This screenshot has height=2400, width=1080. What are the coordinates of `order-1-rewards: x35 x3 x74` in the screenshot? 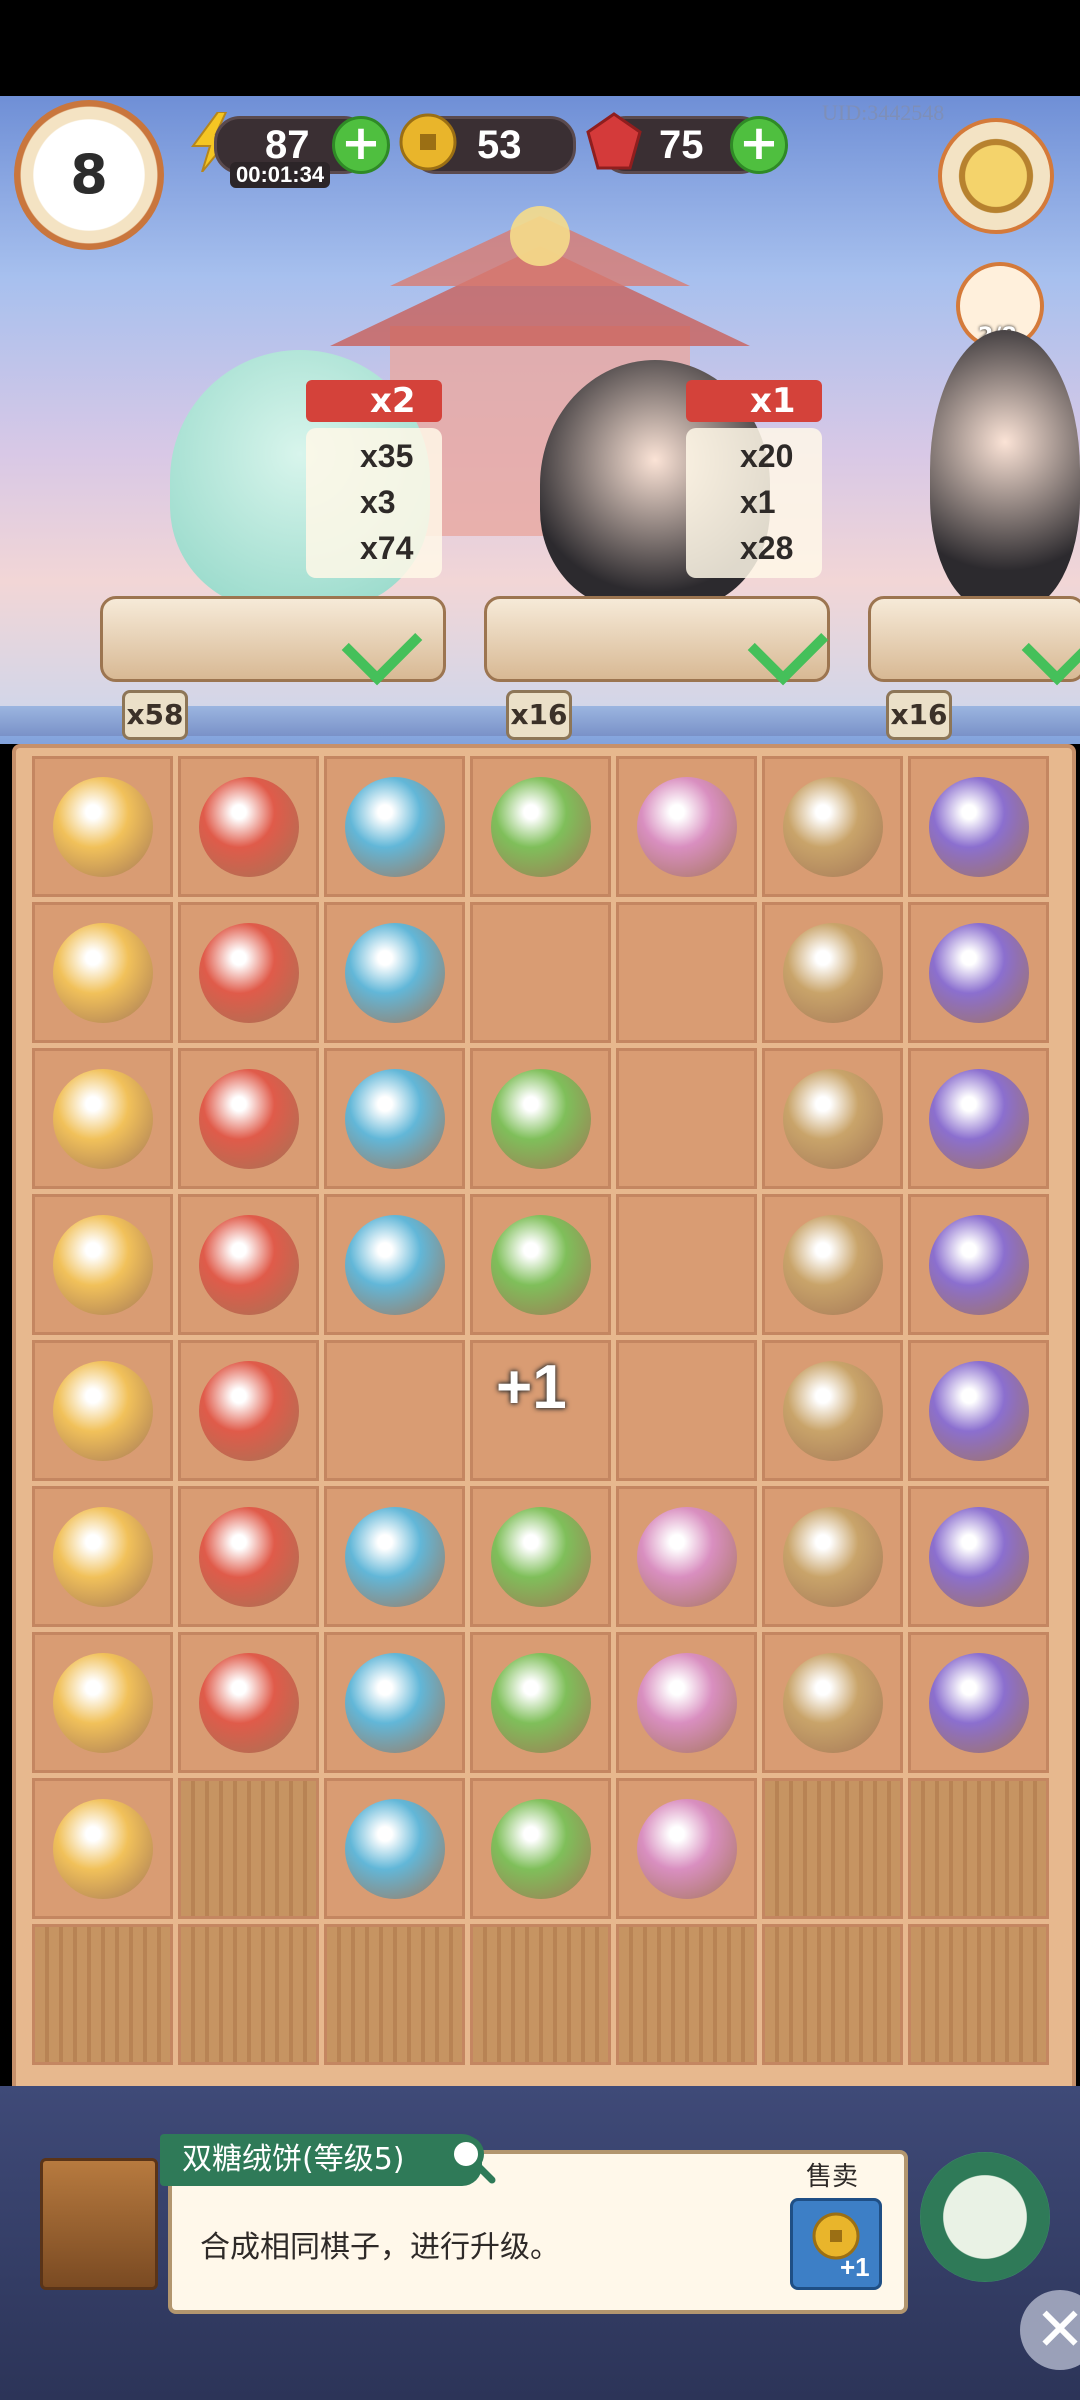 It's located at (374, 503).